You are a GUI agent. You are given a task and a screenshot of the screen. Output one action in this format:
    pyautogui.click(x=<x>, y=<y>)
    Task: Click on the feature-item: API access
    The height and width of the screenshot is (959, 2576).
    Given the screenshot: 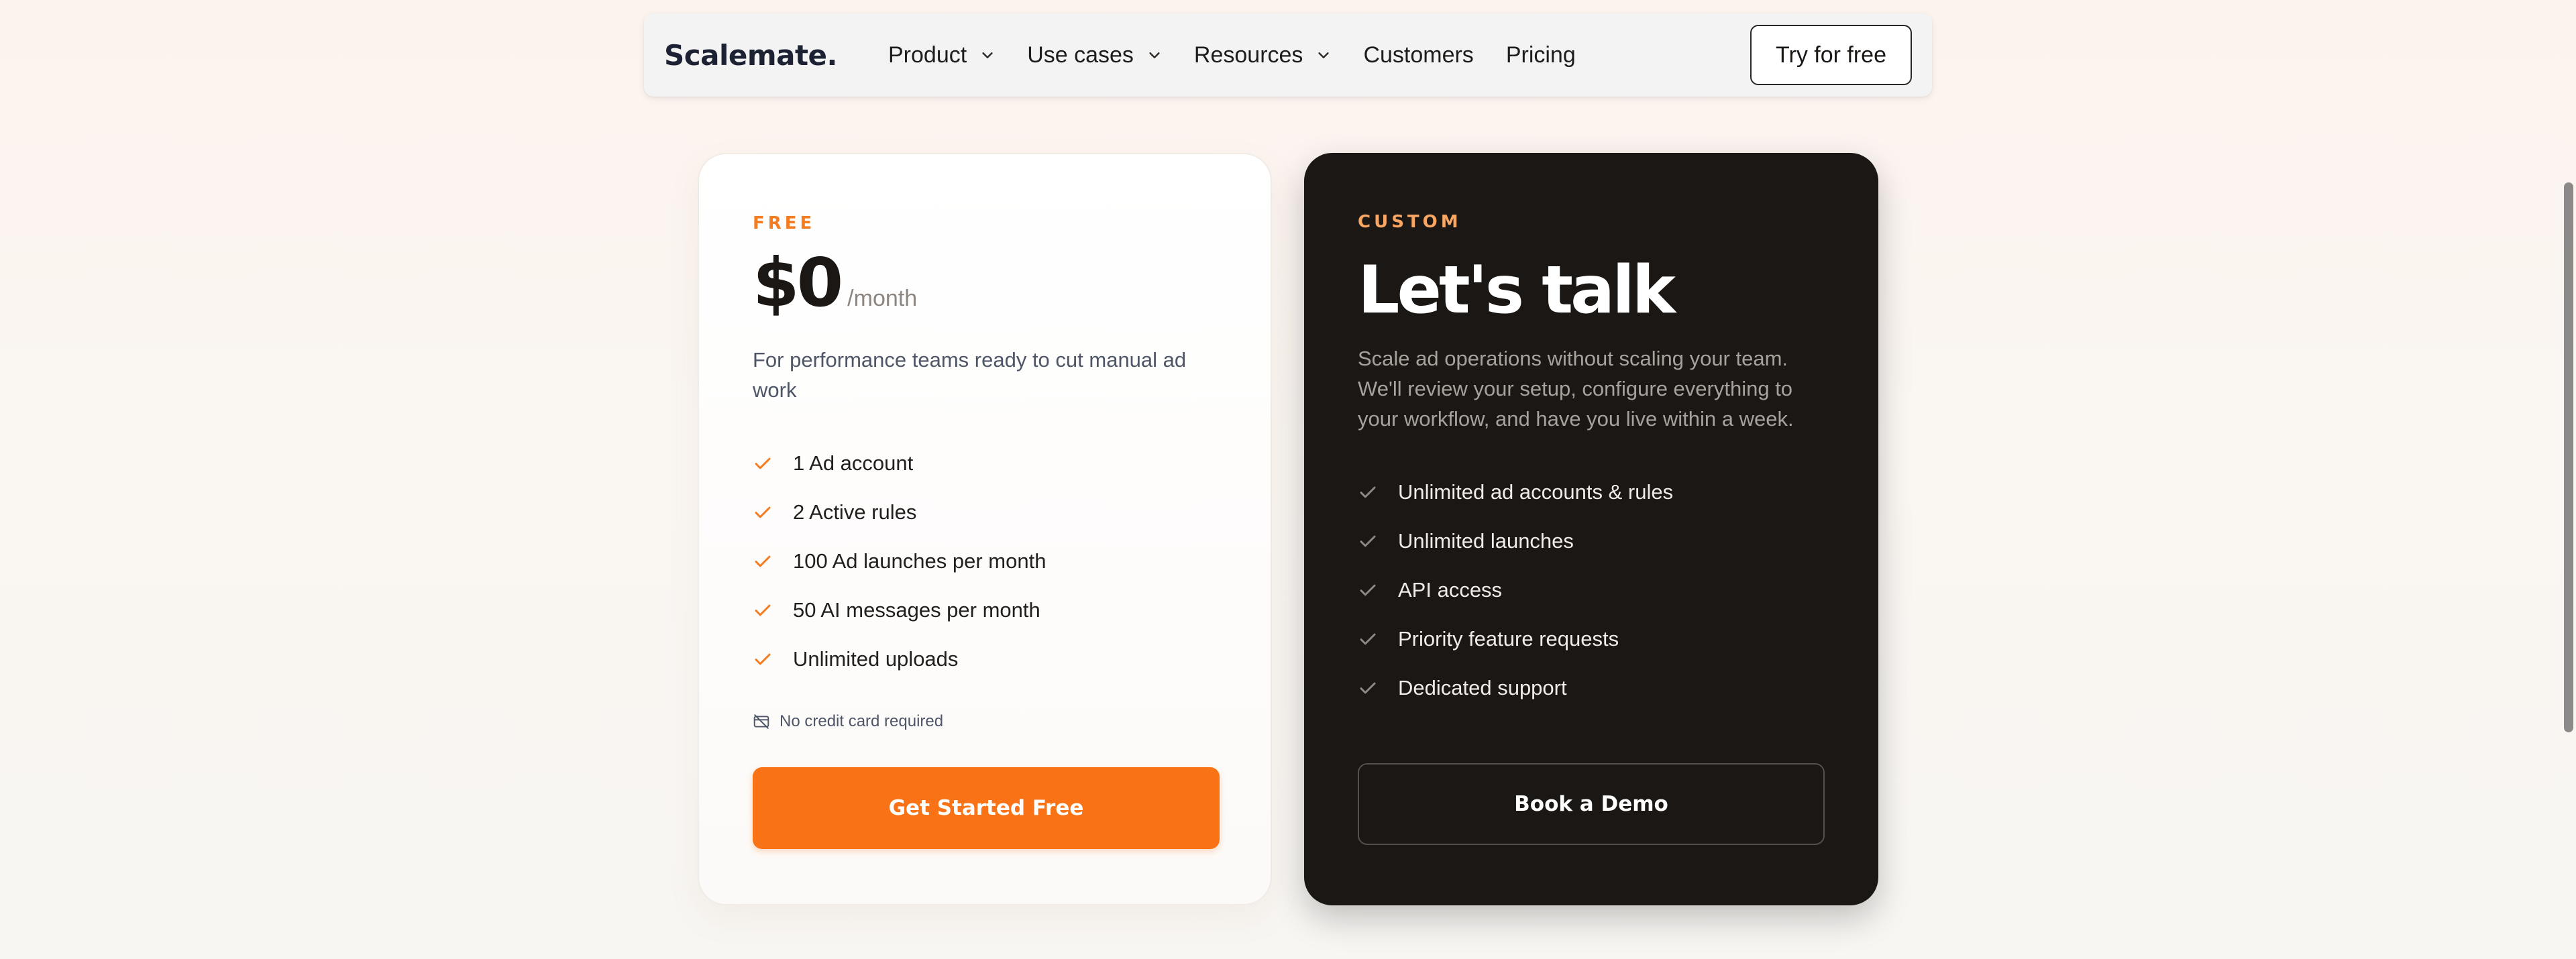 What is the action you would take?
    pyautogui.click(x=1591, y=589)
    